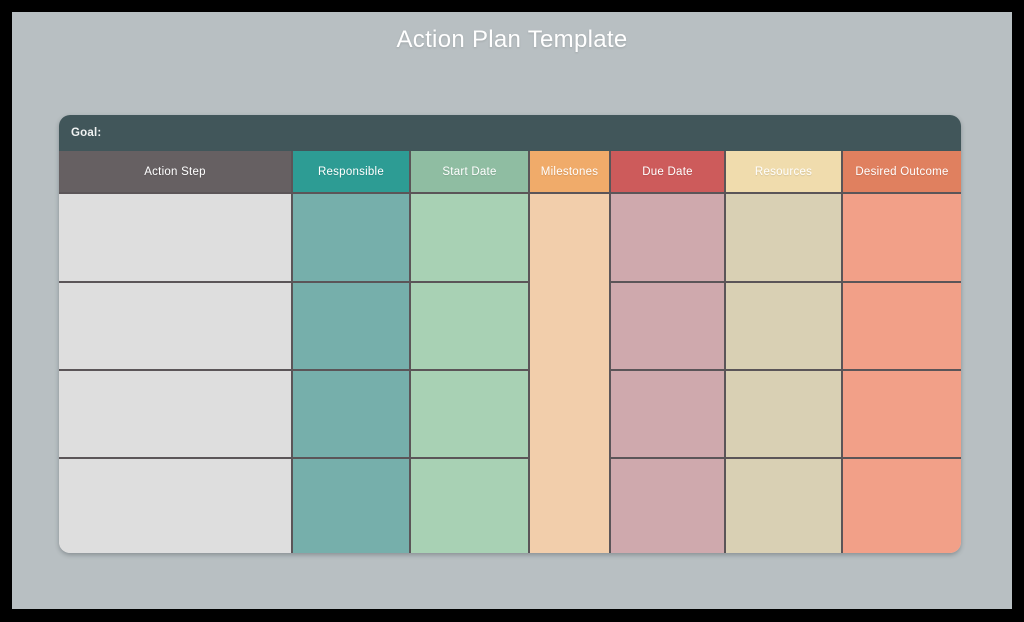  Describe the element at coordinates (470, 172) in the screenshot. I see `column-header-start-date: Start Date` at that location.